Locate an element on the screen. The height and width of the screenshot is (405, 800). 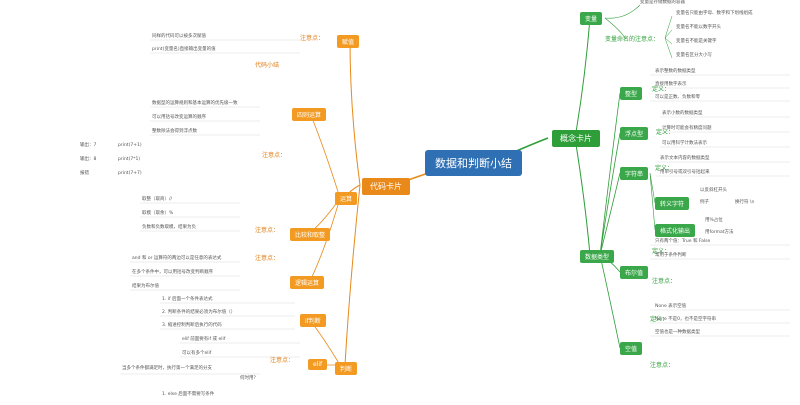
if-node: if判断 is located at coordinates (313, 320).